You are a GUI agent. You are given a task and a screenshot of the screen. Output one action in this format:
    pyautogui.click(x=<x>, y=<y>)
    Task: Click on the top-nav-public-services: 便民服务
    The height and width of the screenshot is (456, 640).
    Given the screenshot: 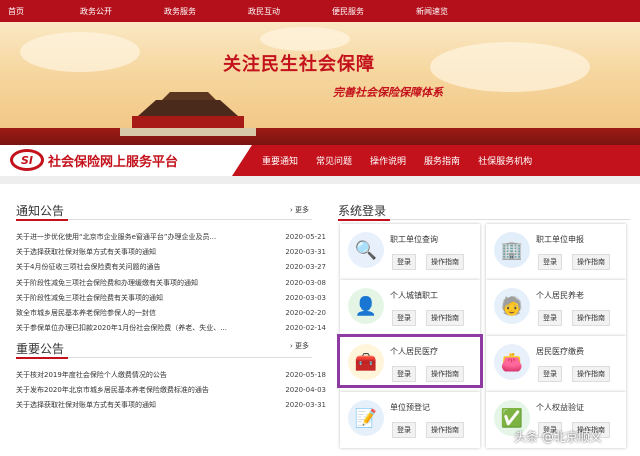 What is the action you would take?
    pyautogui.click(x=348, y=11)
    